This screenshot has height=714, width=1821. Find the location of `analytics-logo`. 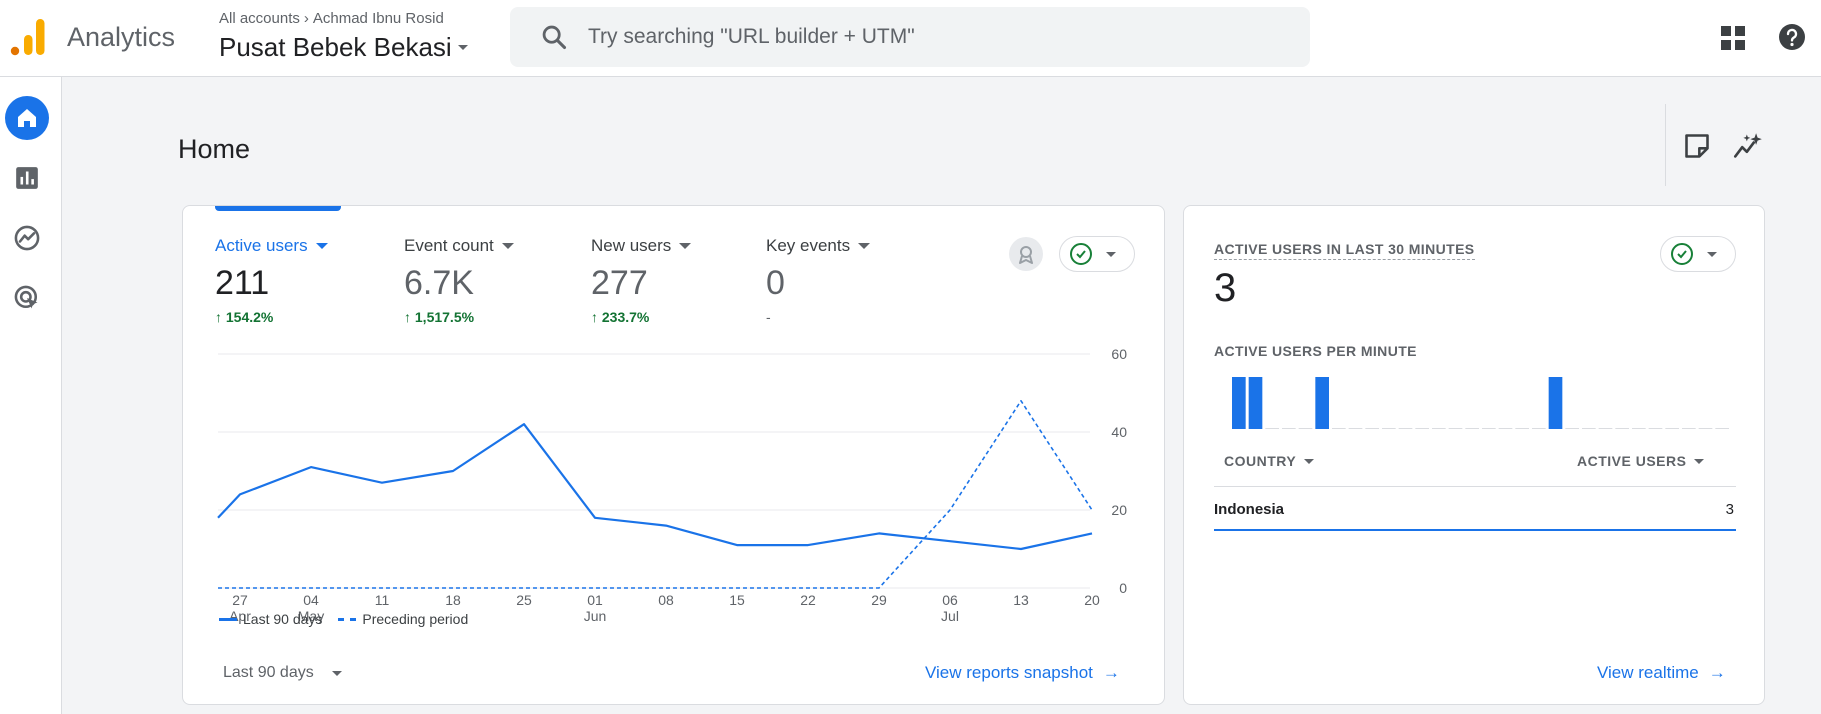

analytics-logo is located at coordinates (28, 37).